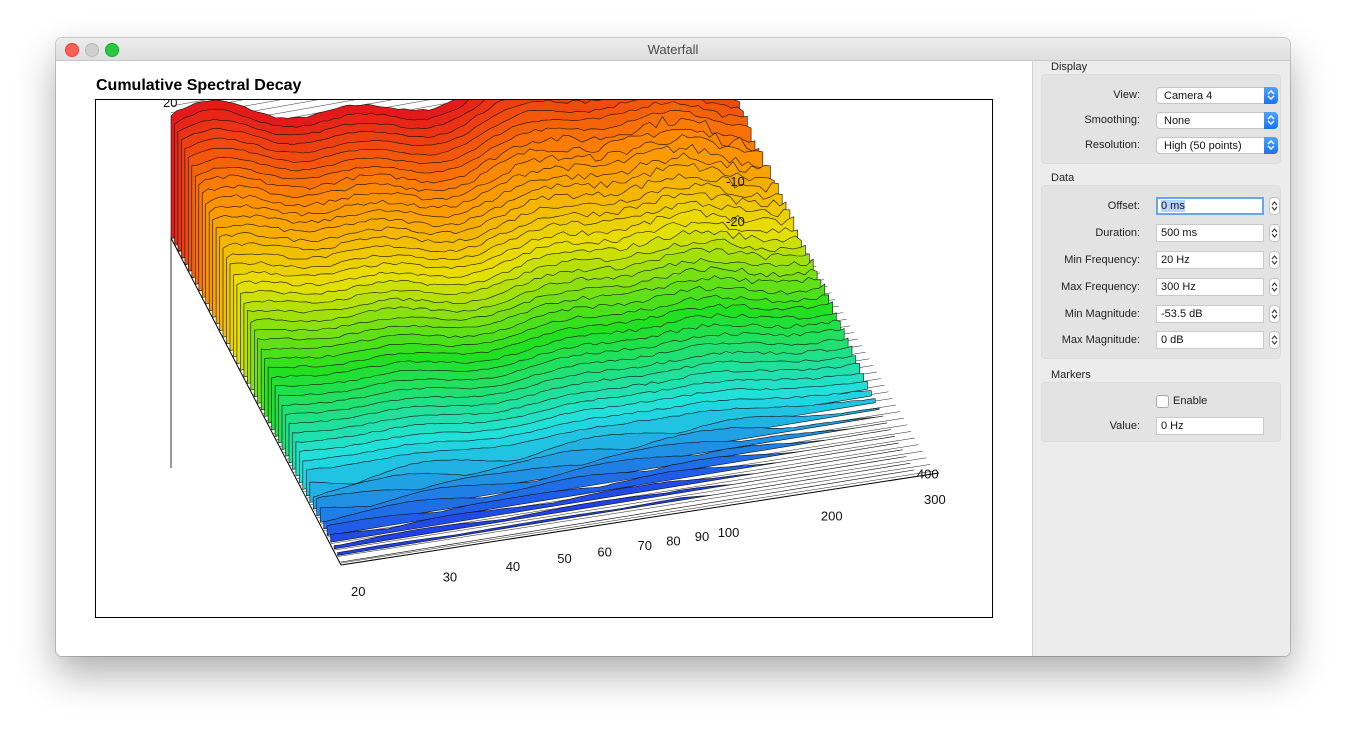 The image size is (1346, 730). I want to click on min-magnitude-stepper, so click(1274, 314).